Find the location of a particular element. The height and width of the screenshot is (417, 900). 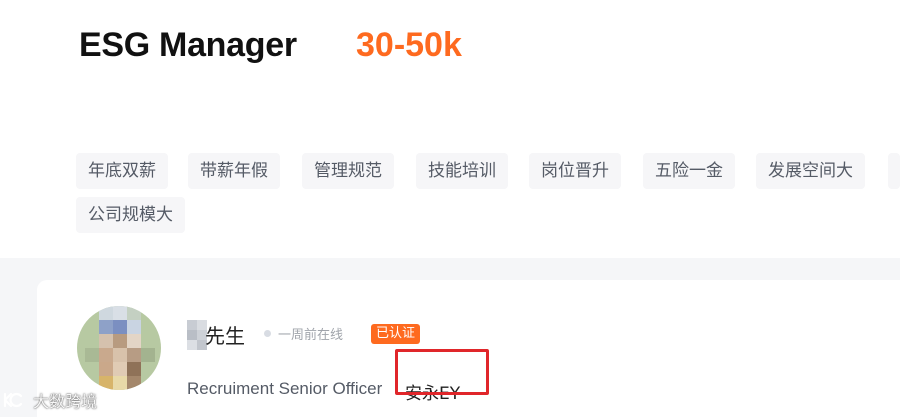

benefit-tag: 年底双薪 is located at coordinates (122, 171).